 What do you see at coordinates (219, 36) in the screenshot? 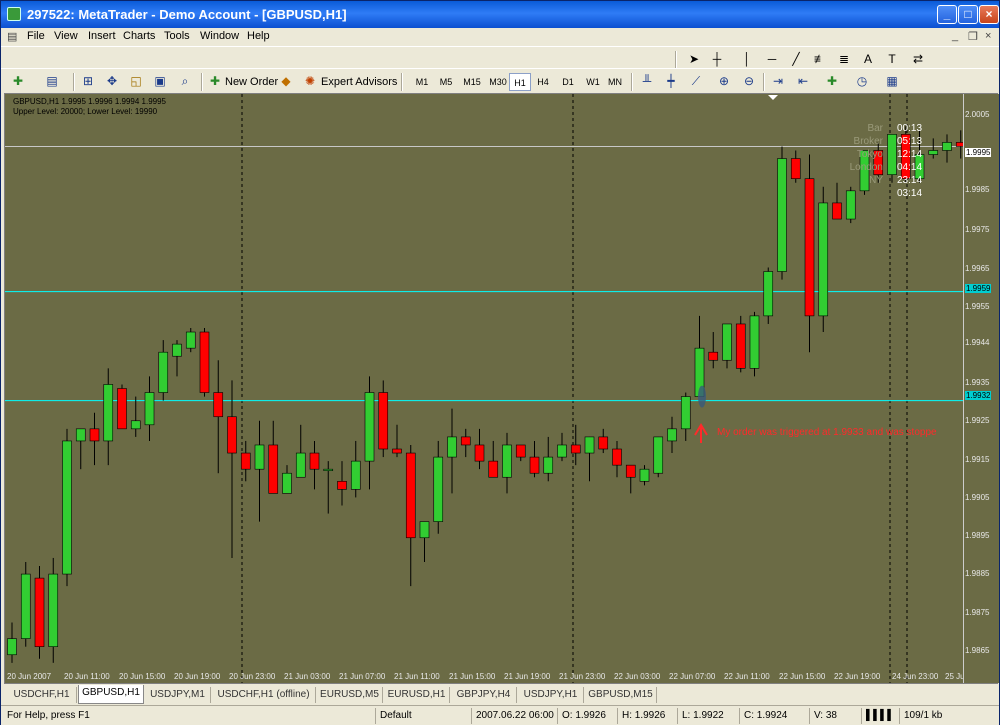
I see `menu-window: Window` at bounding box center [219, 36].